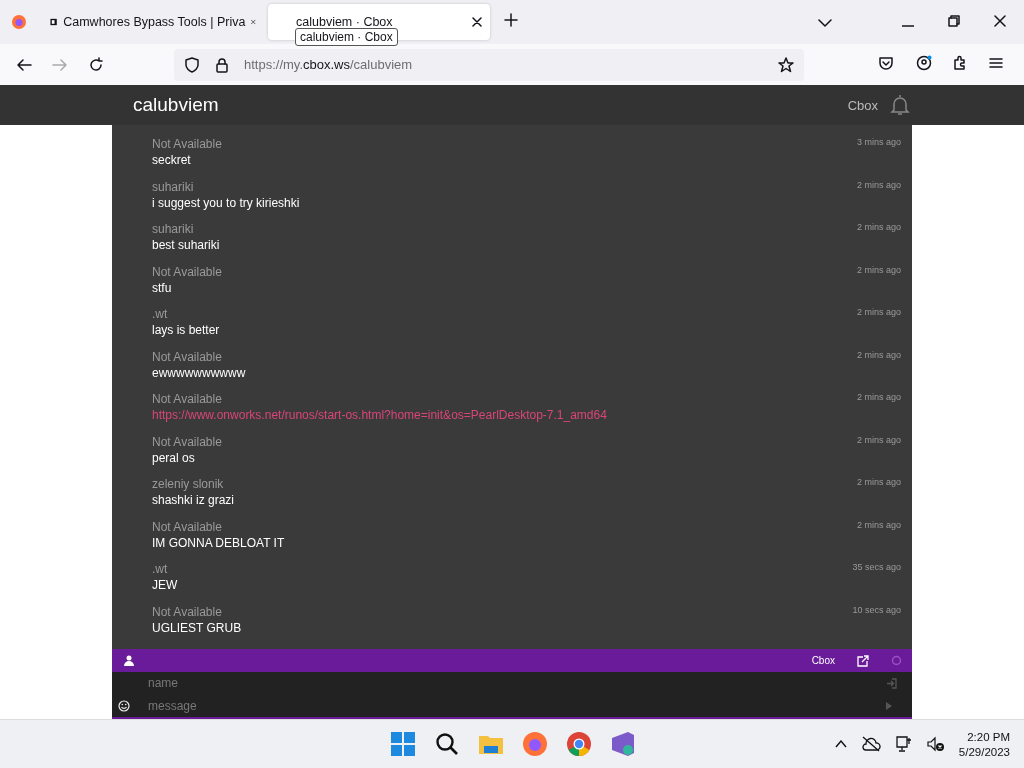 This screenshot has width=1024, height=768. Describe the element at coordinates (876, 609) in the screenshot. I see `message-time: 10 secs ago` at that location.